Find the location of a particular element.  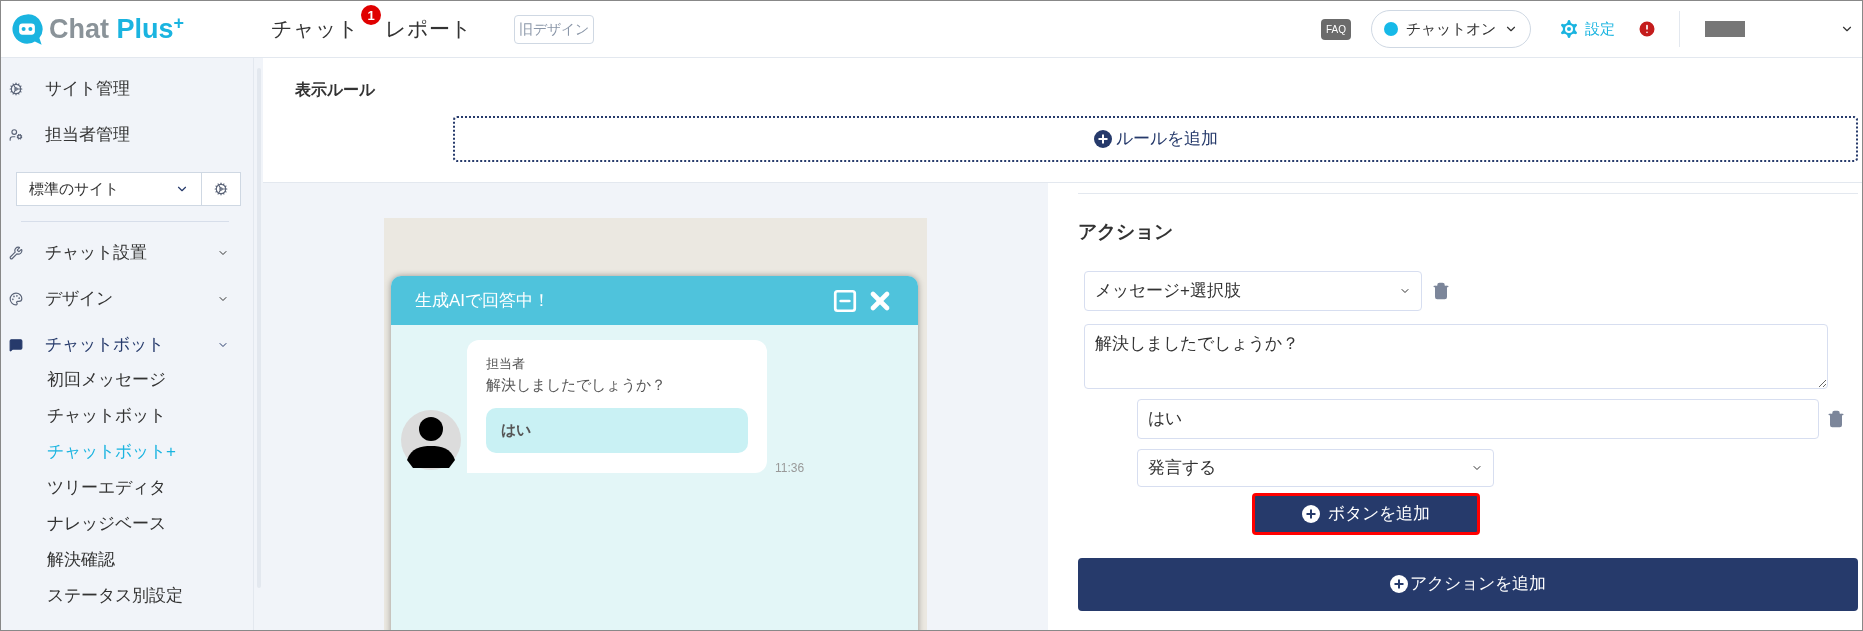

action-type-select: メッセージ+選択肢 is located at coordinates (1253, 290).